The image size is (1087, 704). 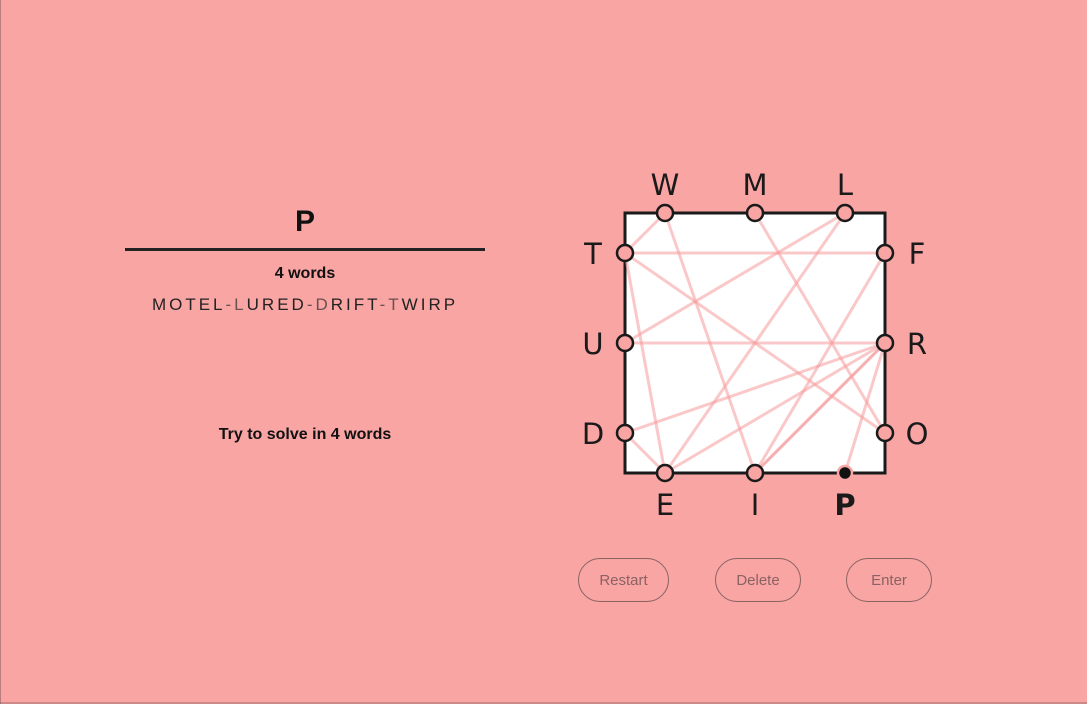 What do you see at coordinates (592, 254) in the screenshot?
I see `letter-label-t: T` at bounding box center [592, 254].